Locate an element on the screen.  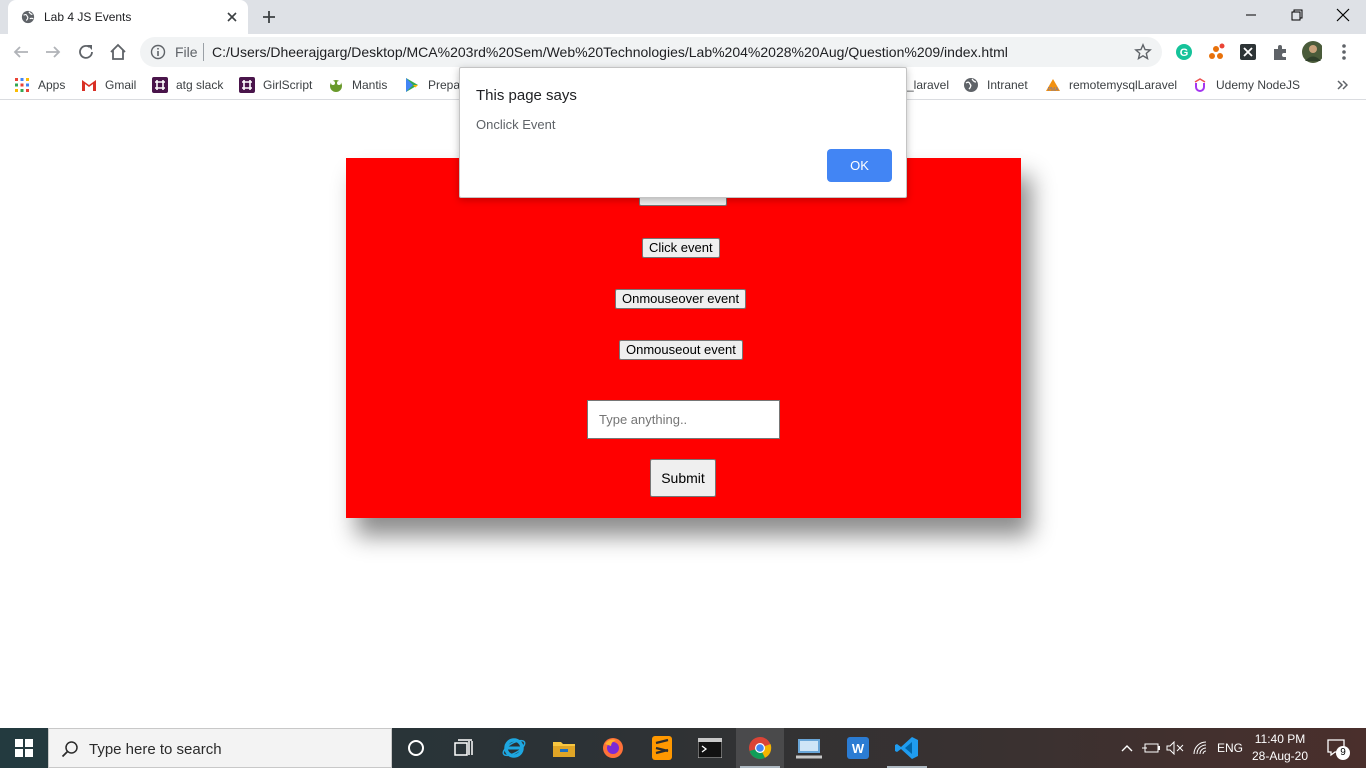
sublime-text-icon is located at coordinates (662, 748).